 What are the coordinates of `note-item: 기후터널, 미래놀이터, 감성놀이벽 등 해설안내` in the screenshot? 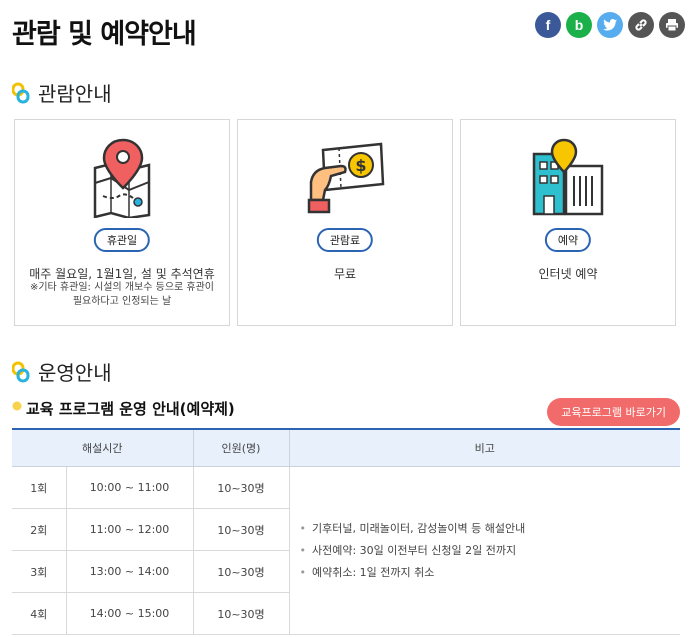 It's located at (490, 529).